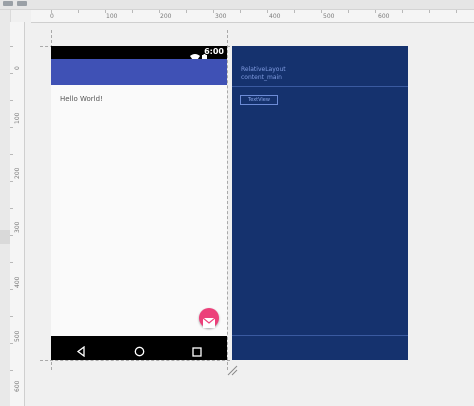  What do you see at coordinates (263, 69) in the screenshot?
I see `layout-type: RelativeLayout` at bounding box center [263, 69].